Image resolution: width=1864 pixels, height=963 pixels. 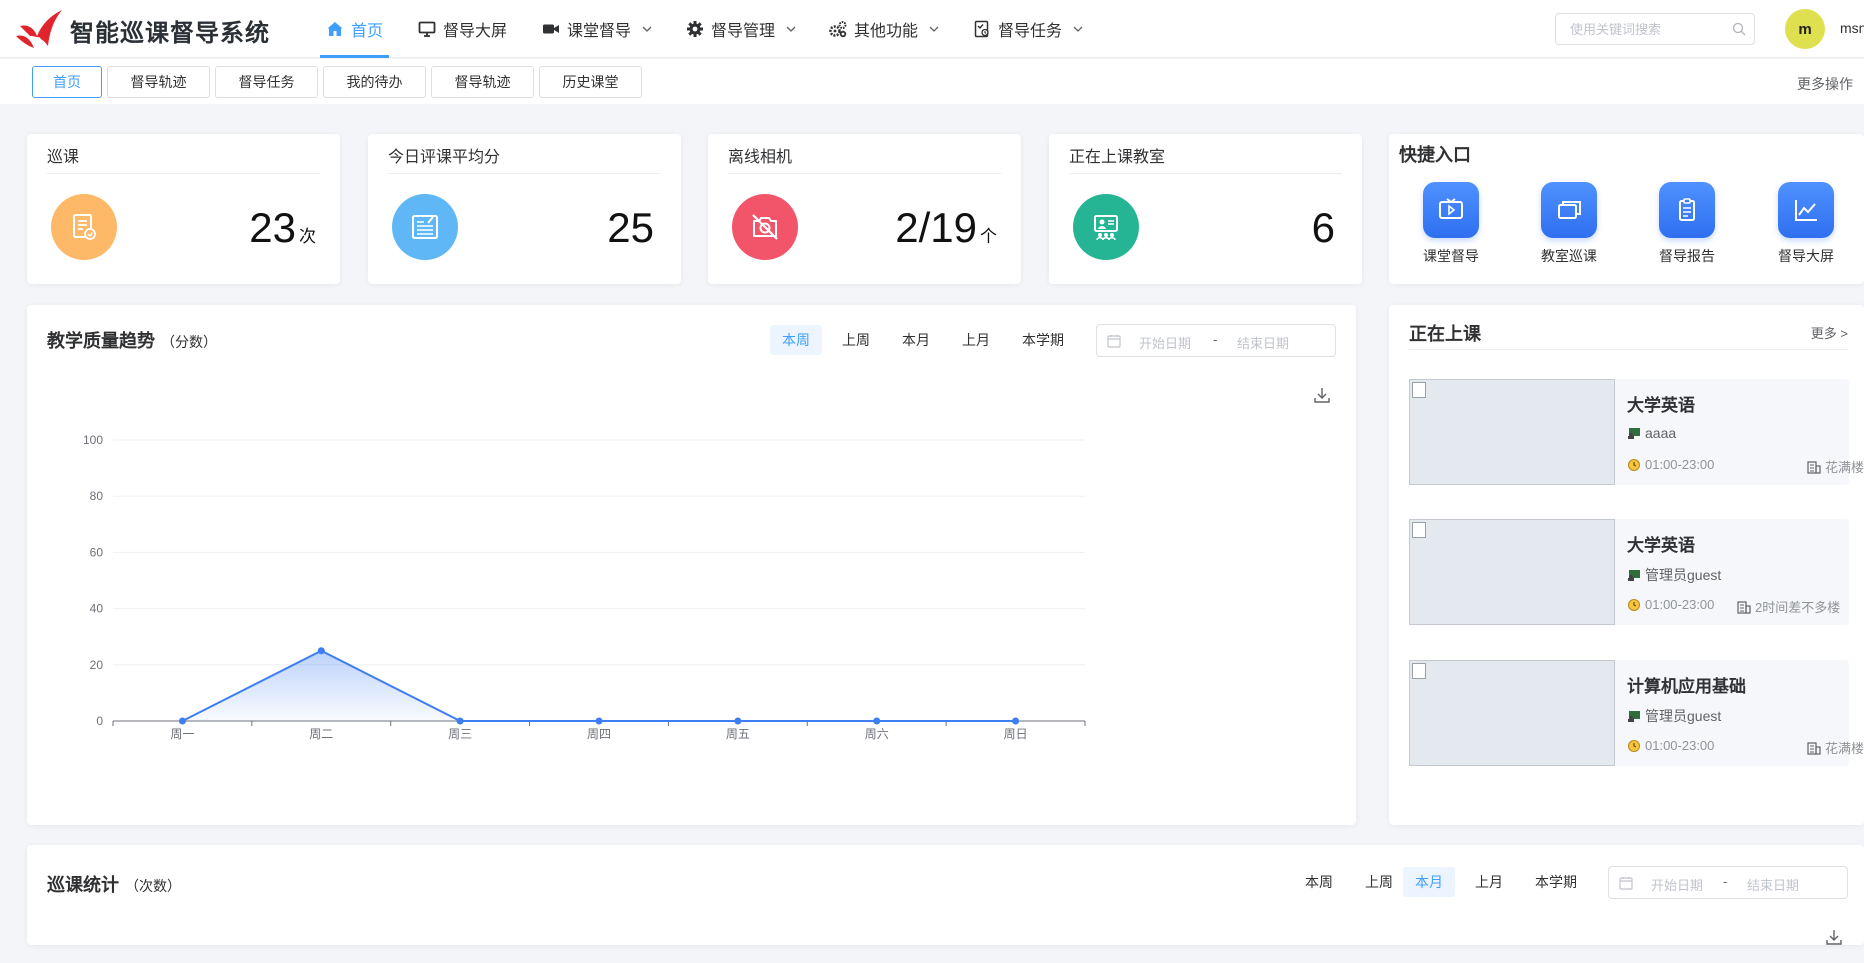 I want to click on tab-home: 首页, so click(x=67, y=82).